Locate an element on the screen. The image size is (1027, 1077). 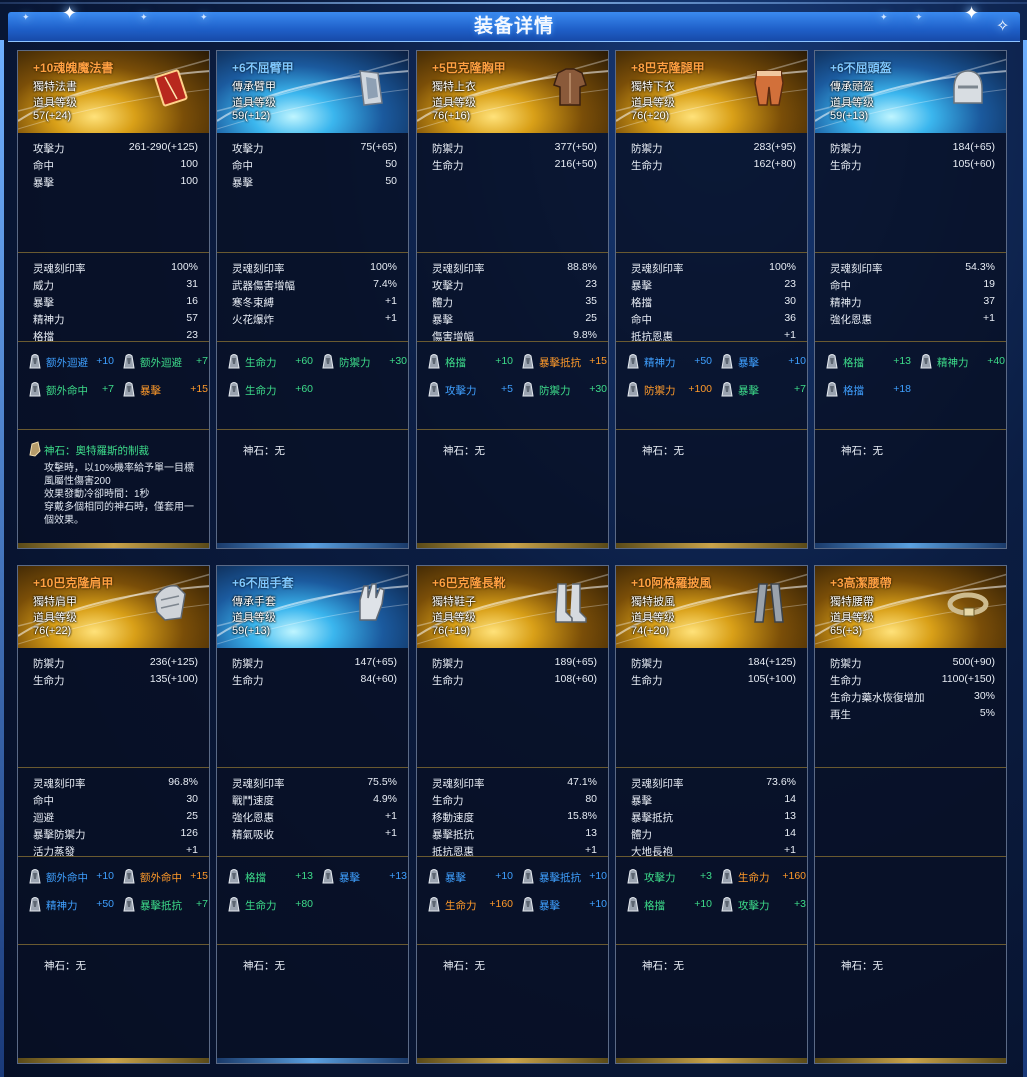
stat-row: 暴擊抵抗 13 is located at coordinates (713, 818).